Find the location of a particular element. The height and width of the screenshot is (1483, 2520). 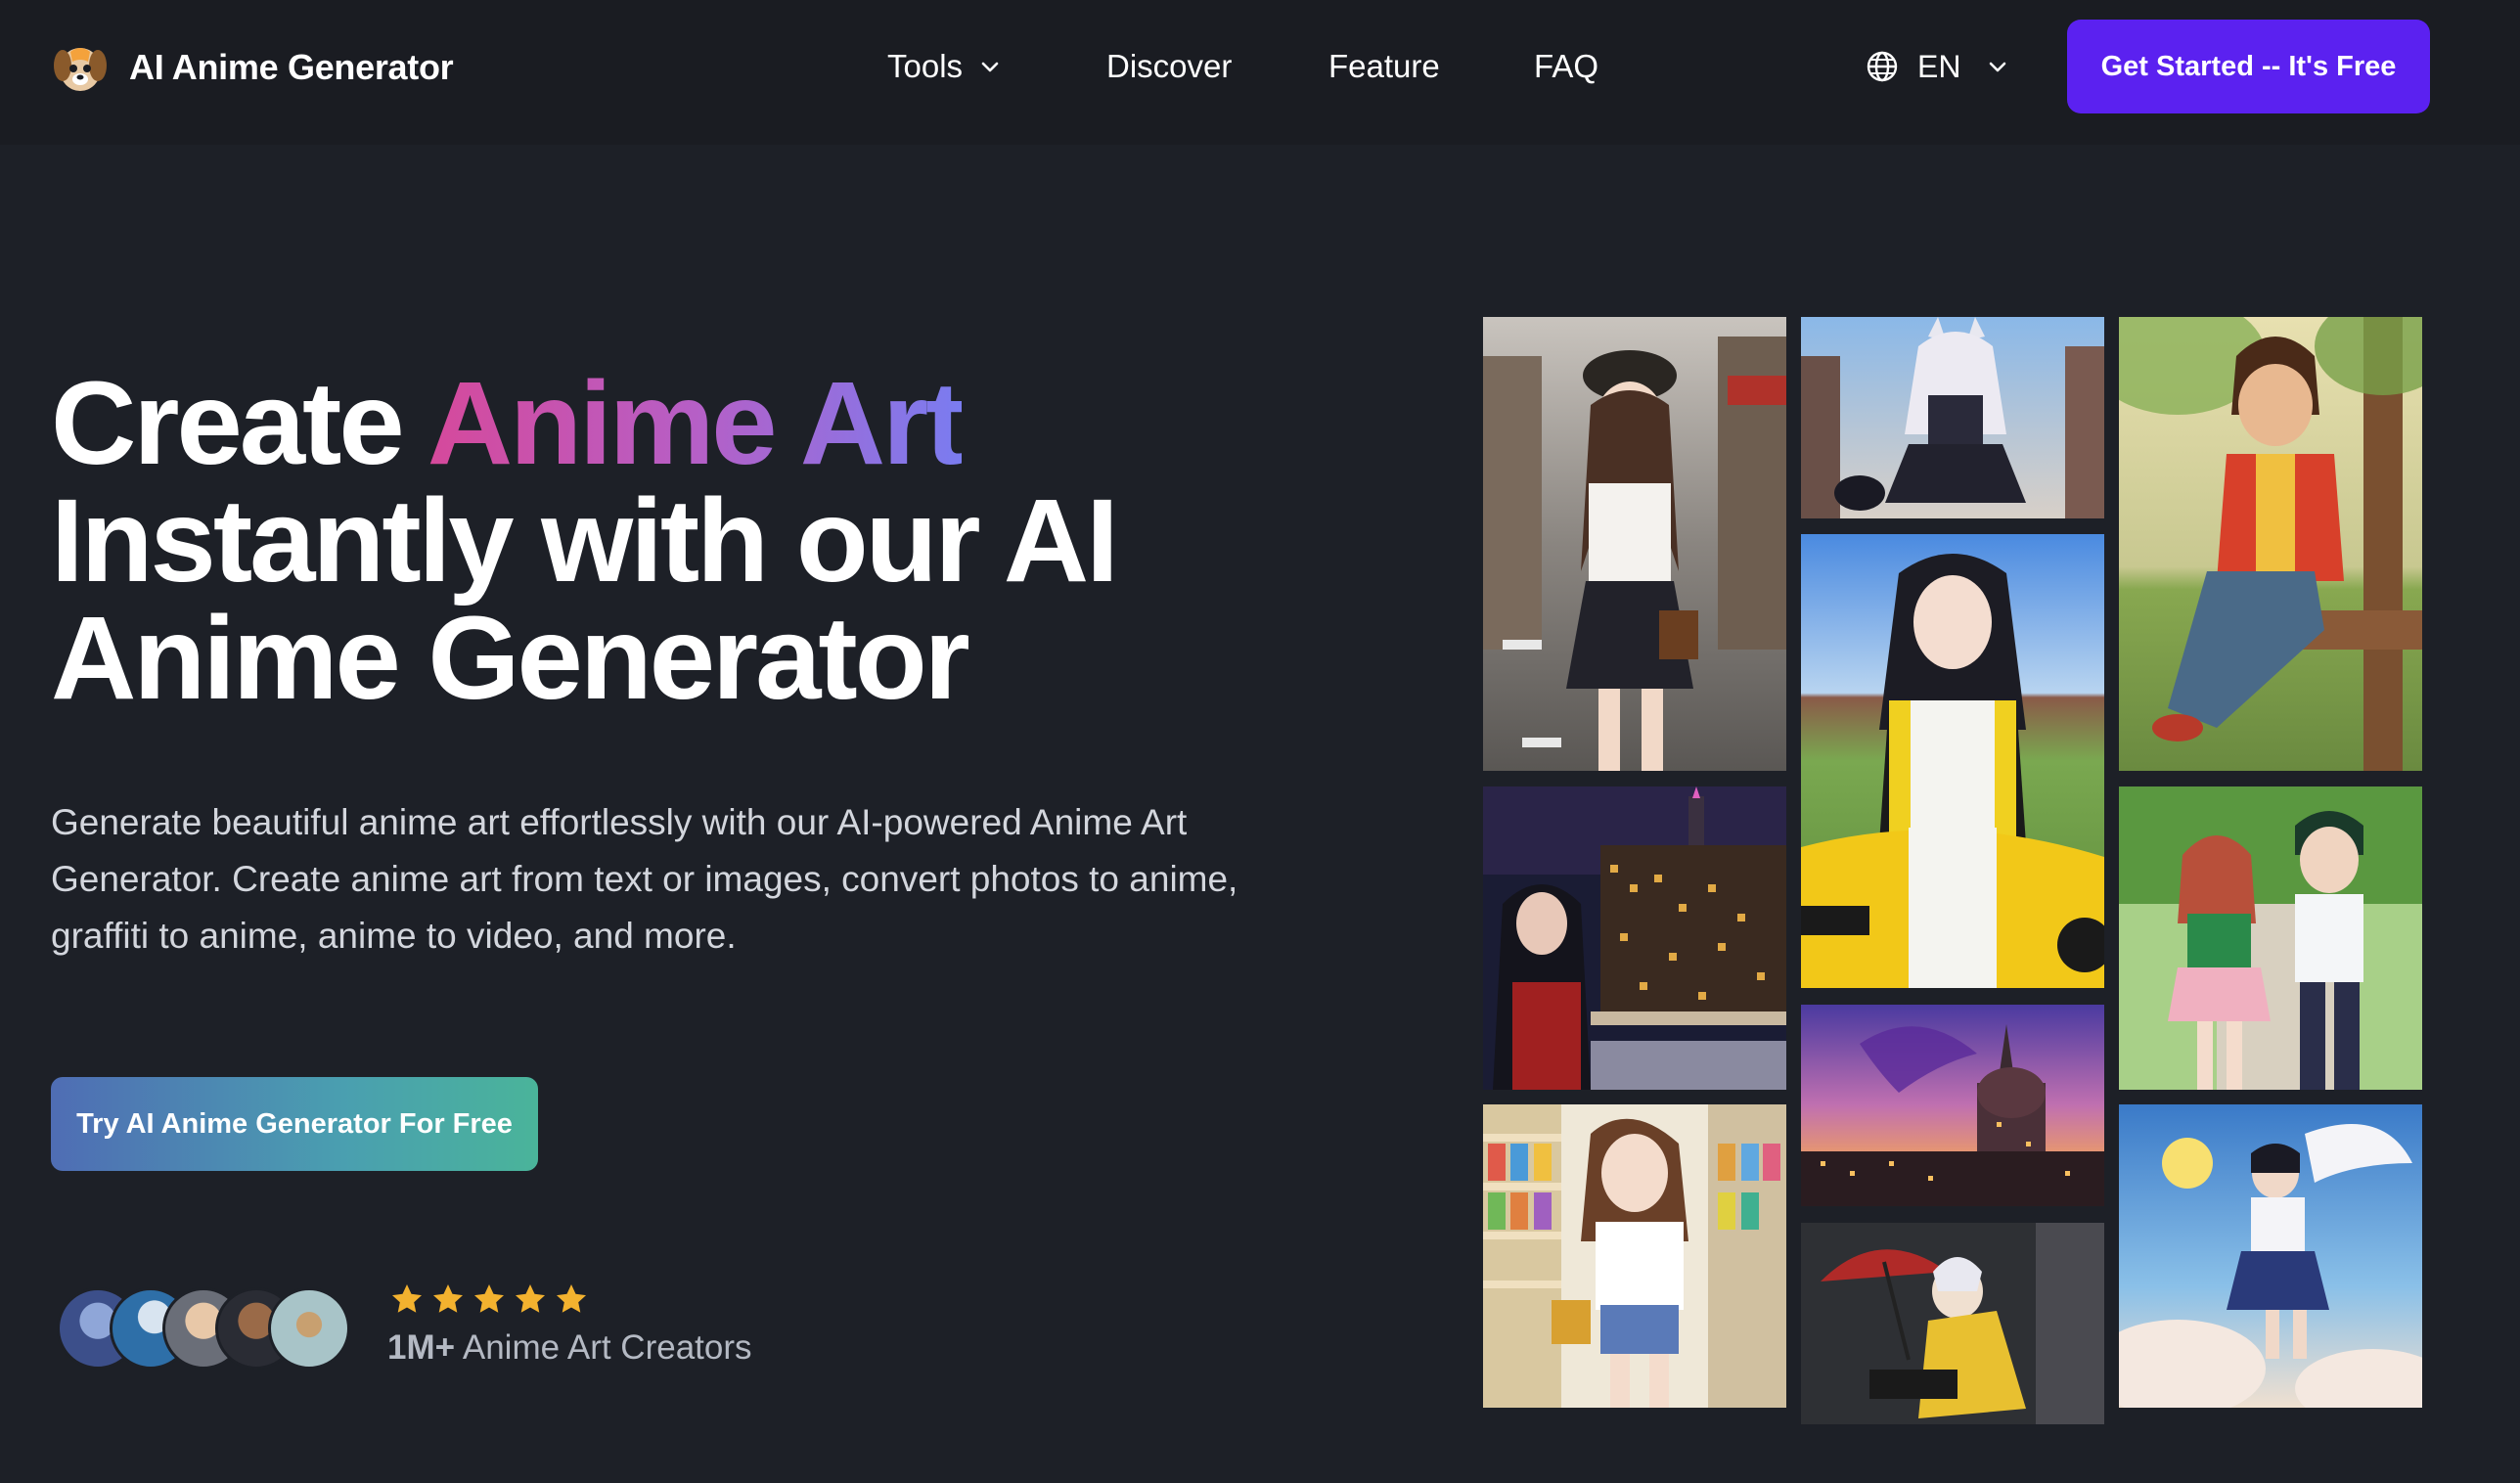

umbrella-boy-image is located at coordinates (1952, 1323).